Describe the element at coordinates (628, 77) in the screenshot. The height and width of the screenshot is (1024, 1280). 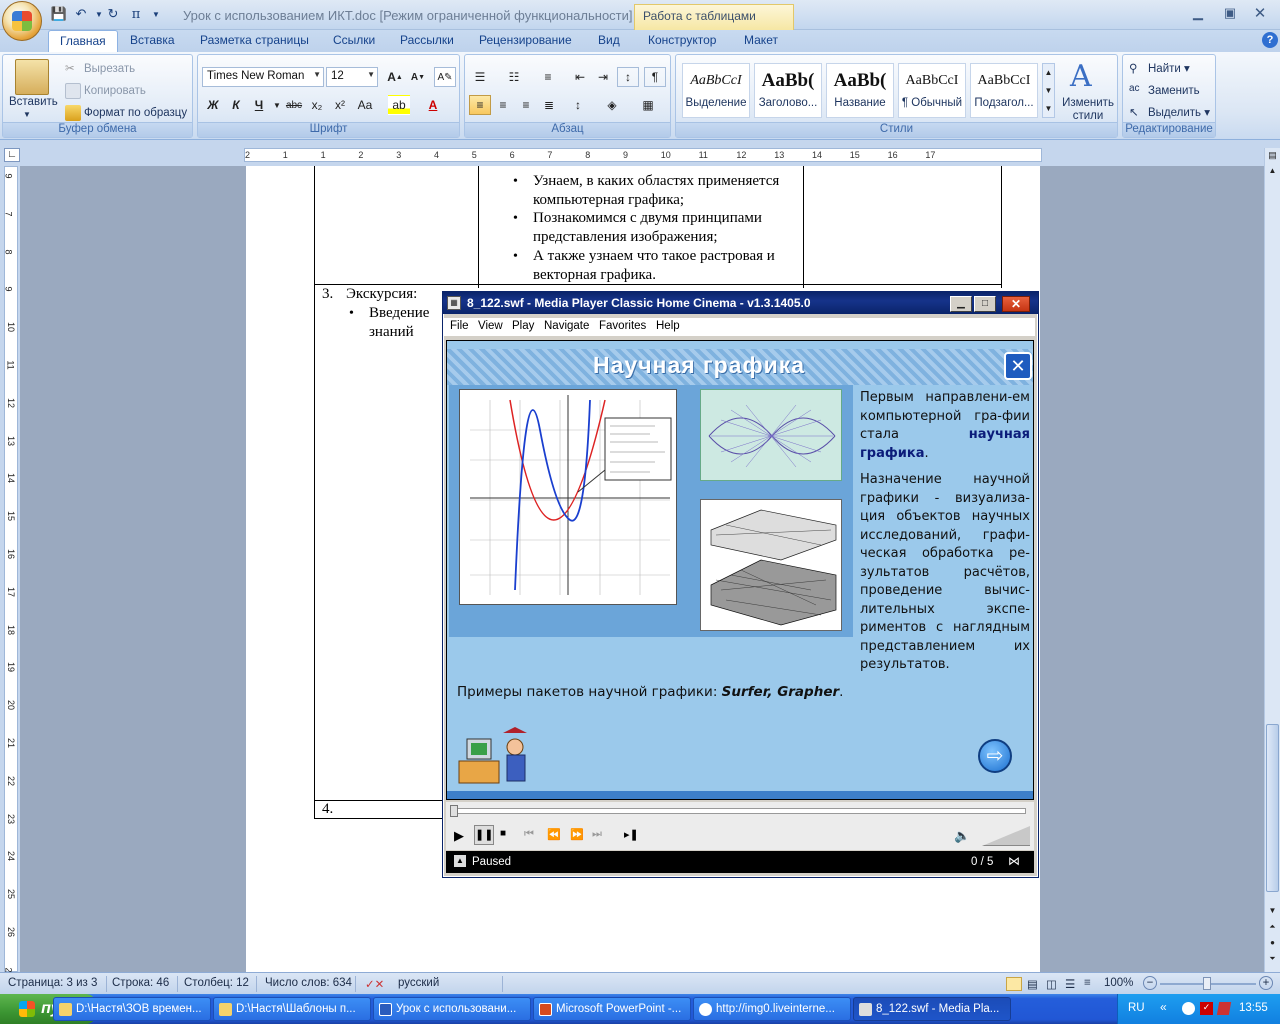
I see `sort-icon: ↕` at that location.